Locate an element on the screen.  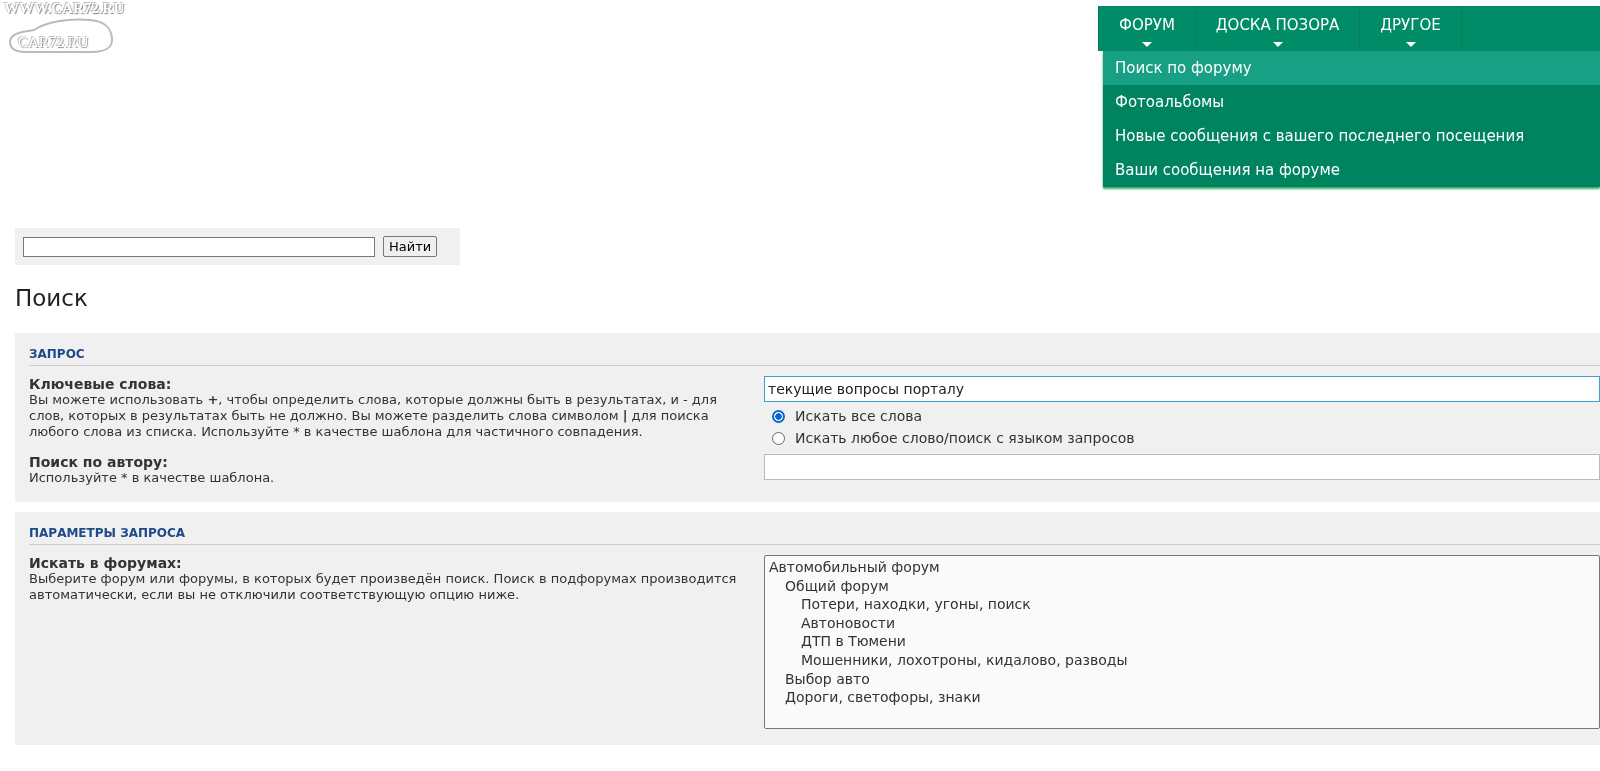
dropdown-item: Новые сообщения с вашего последнего посещения is located at coordinates (1351, 136).